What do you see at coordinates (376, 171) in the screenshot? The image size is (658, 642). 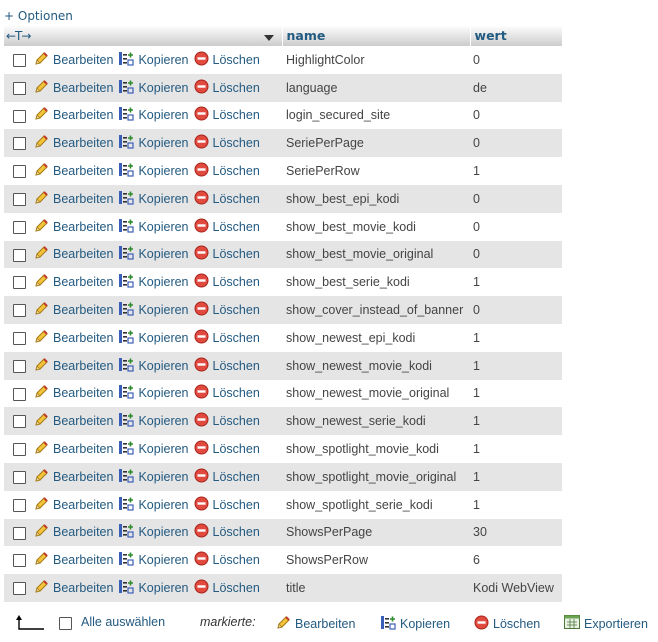 I see `cell-name: SeriePerRow` at bounding box center [376, 171].